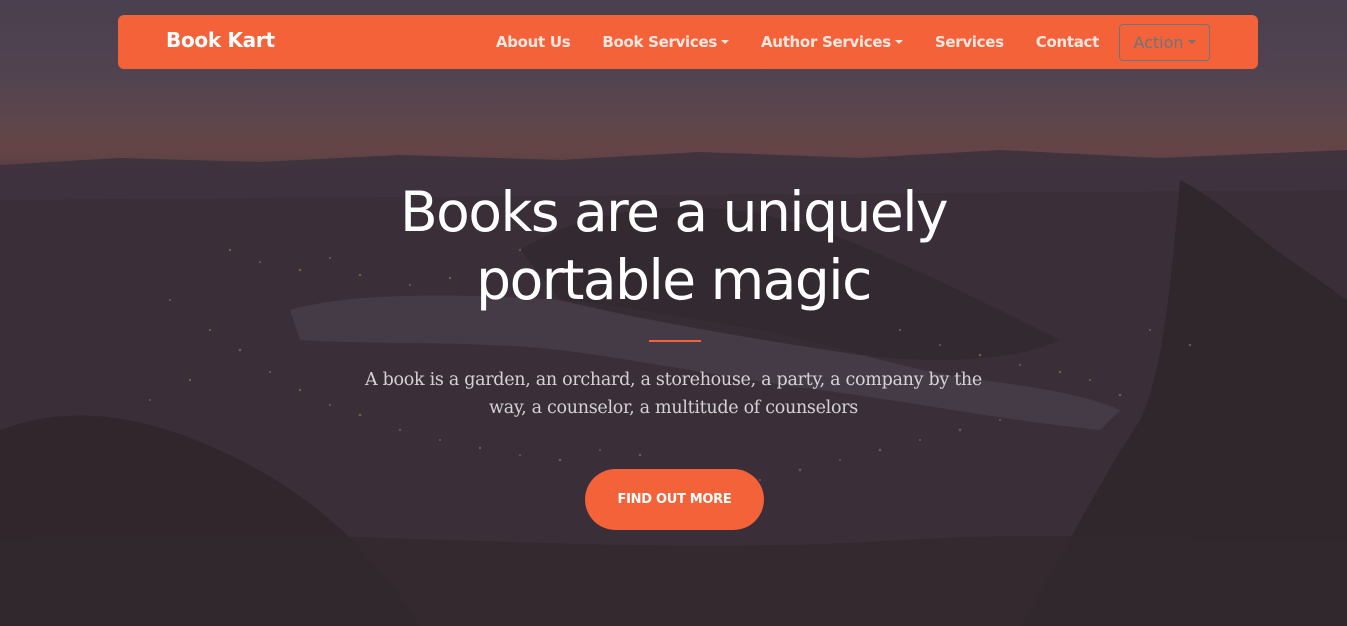 Image resolution: width=1347 pixels, height=626 pixels. I want to click on nav-dropdown-book-services: Book Services, so click(665, 42).